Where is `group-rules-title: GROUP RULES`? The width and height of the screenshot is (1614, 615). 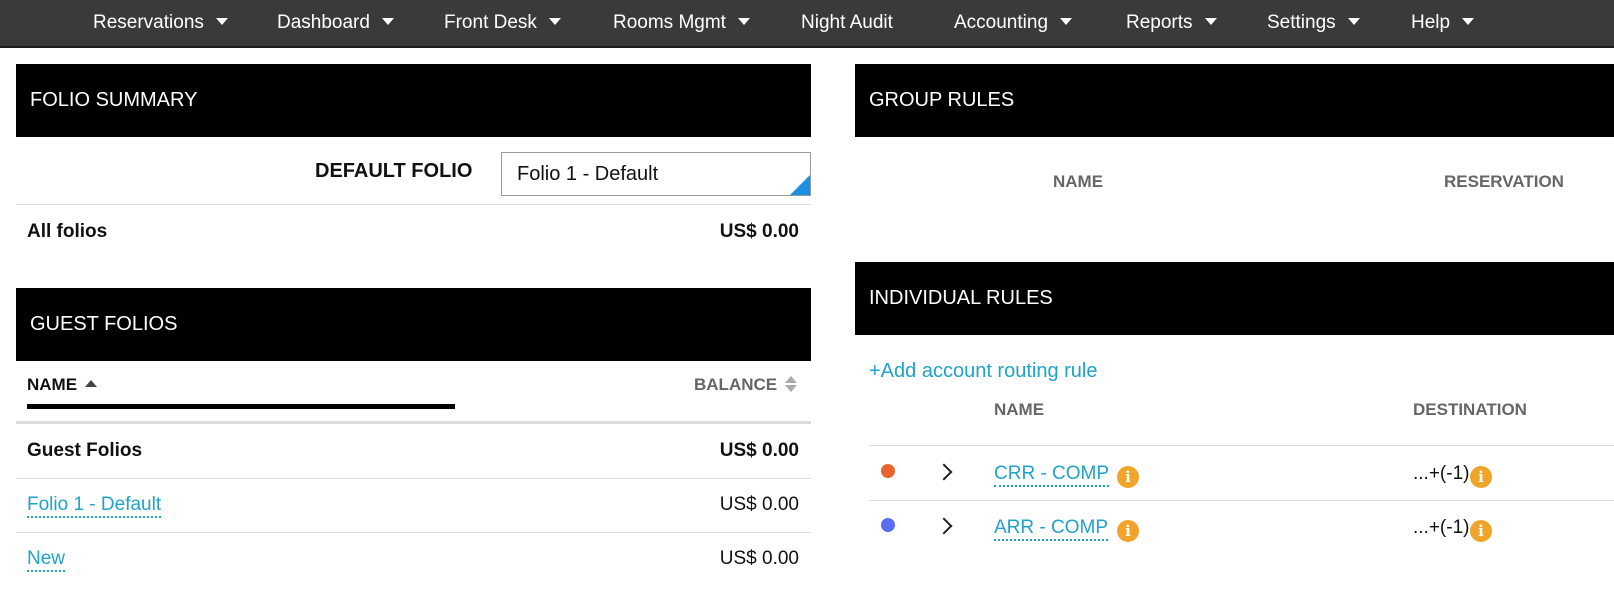 group-rules-title: GROUP RULES is located at coordinates (942, 100).